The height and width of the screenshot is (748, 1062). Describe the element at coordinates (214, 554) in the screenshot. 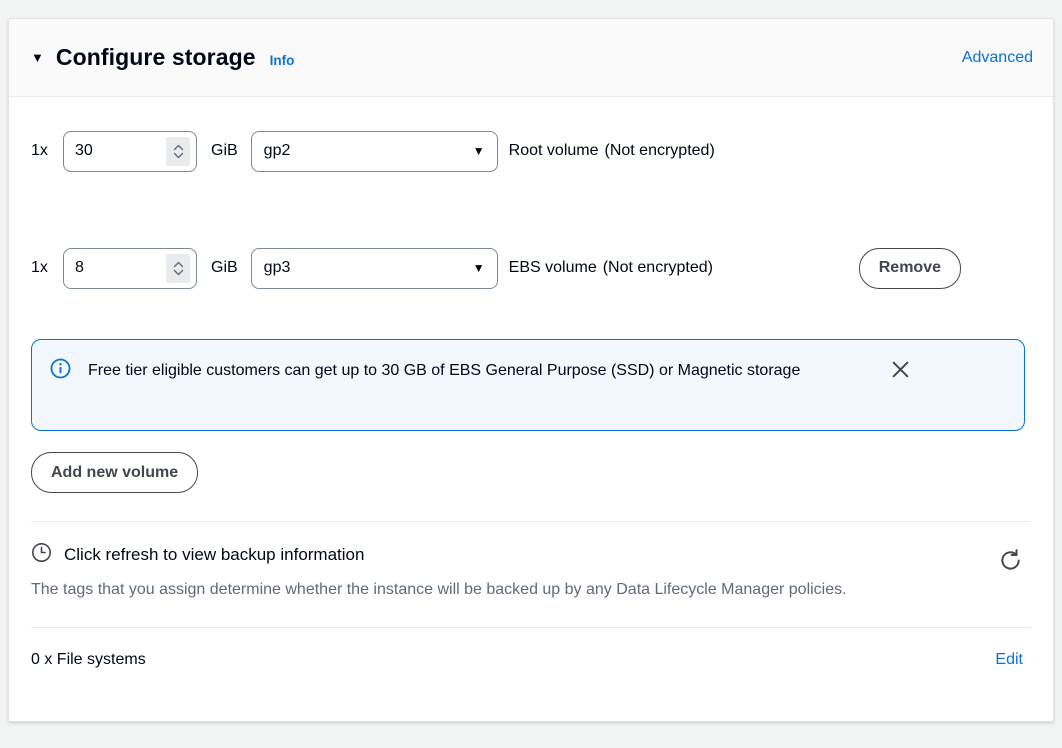

I see `backup-title: Click refresh to view backup information` at that location.